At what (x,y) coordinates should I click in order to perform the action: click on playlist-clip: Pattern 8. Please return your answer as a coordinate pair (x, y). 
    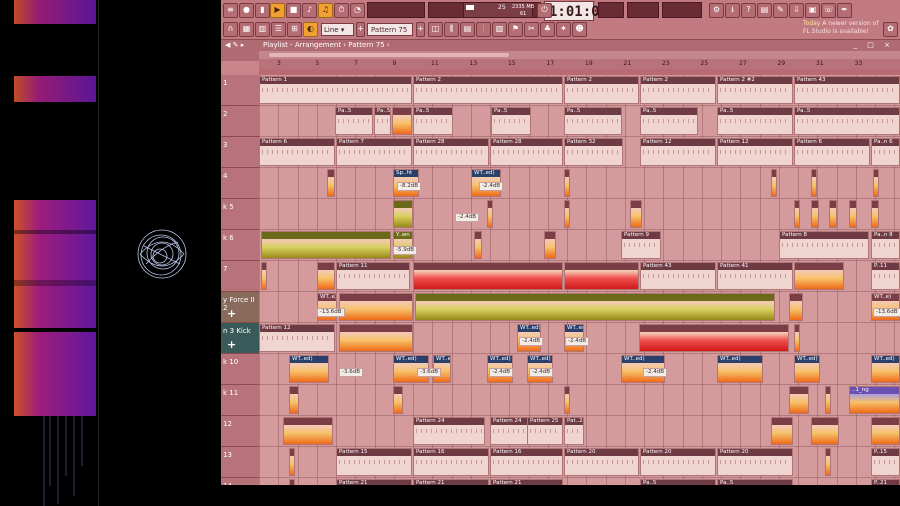
    Looking at the image, I should click on (824, 245).